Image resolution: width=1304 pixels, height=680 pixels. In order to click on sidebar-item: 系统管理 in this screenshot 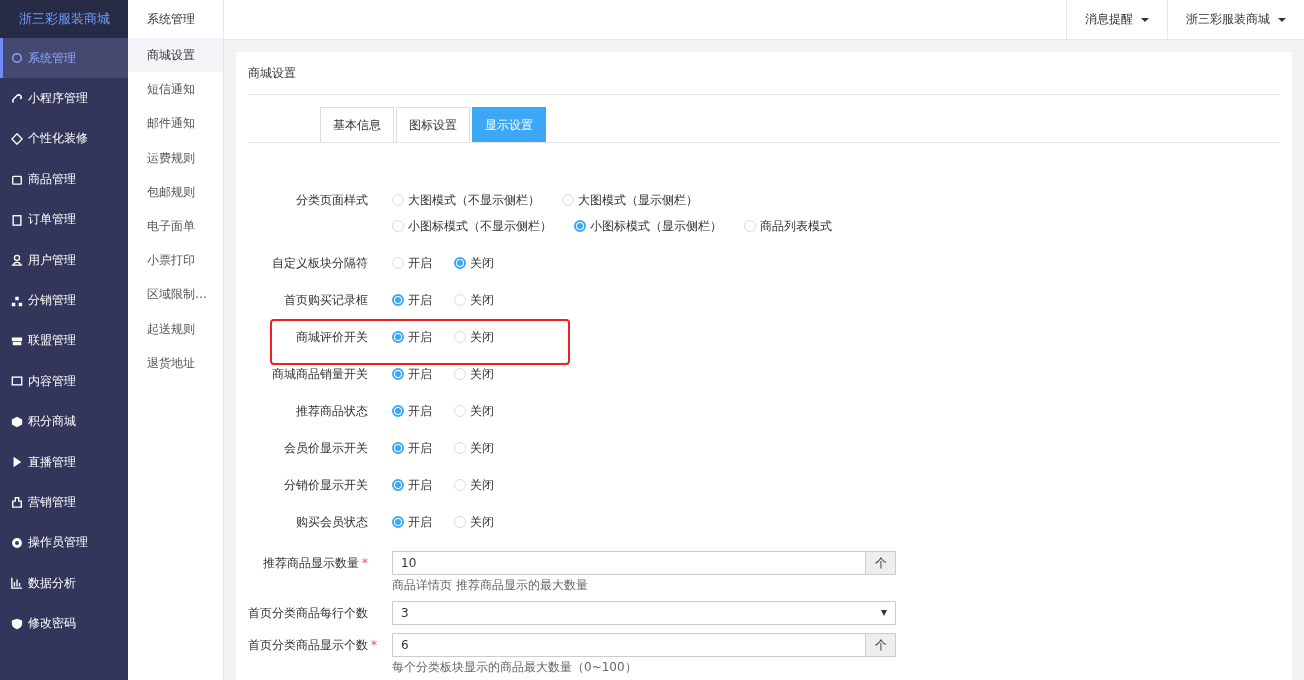, I will do `click(64, 58)`.